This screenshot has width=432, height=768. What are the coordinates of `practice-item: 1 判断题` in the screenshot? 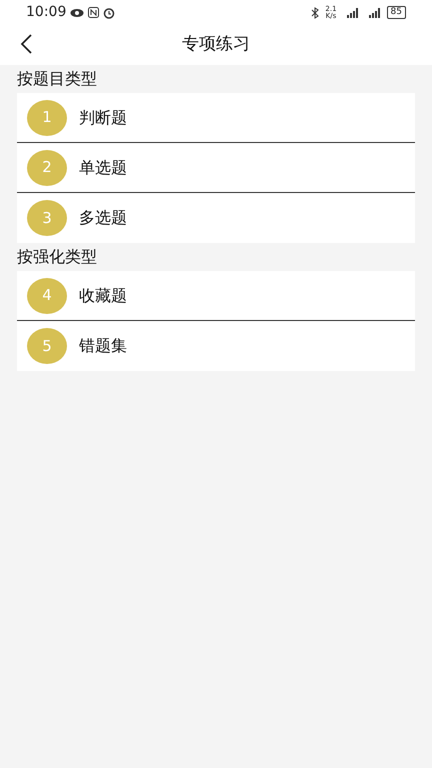 It's located at (216, 118).